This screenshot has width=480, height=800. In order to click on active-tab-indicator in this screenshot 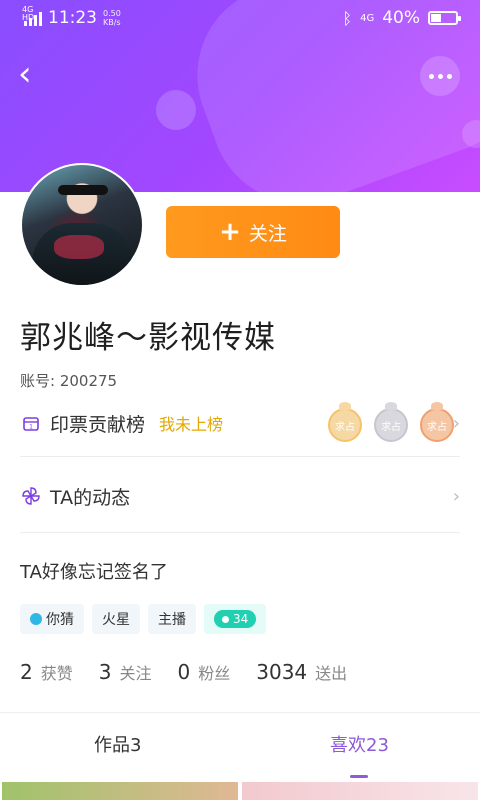, I will do `click(359, 776)`.